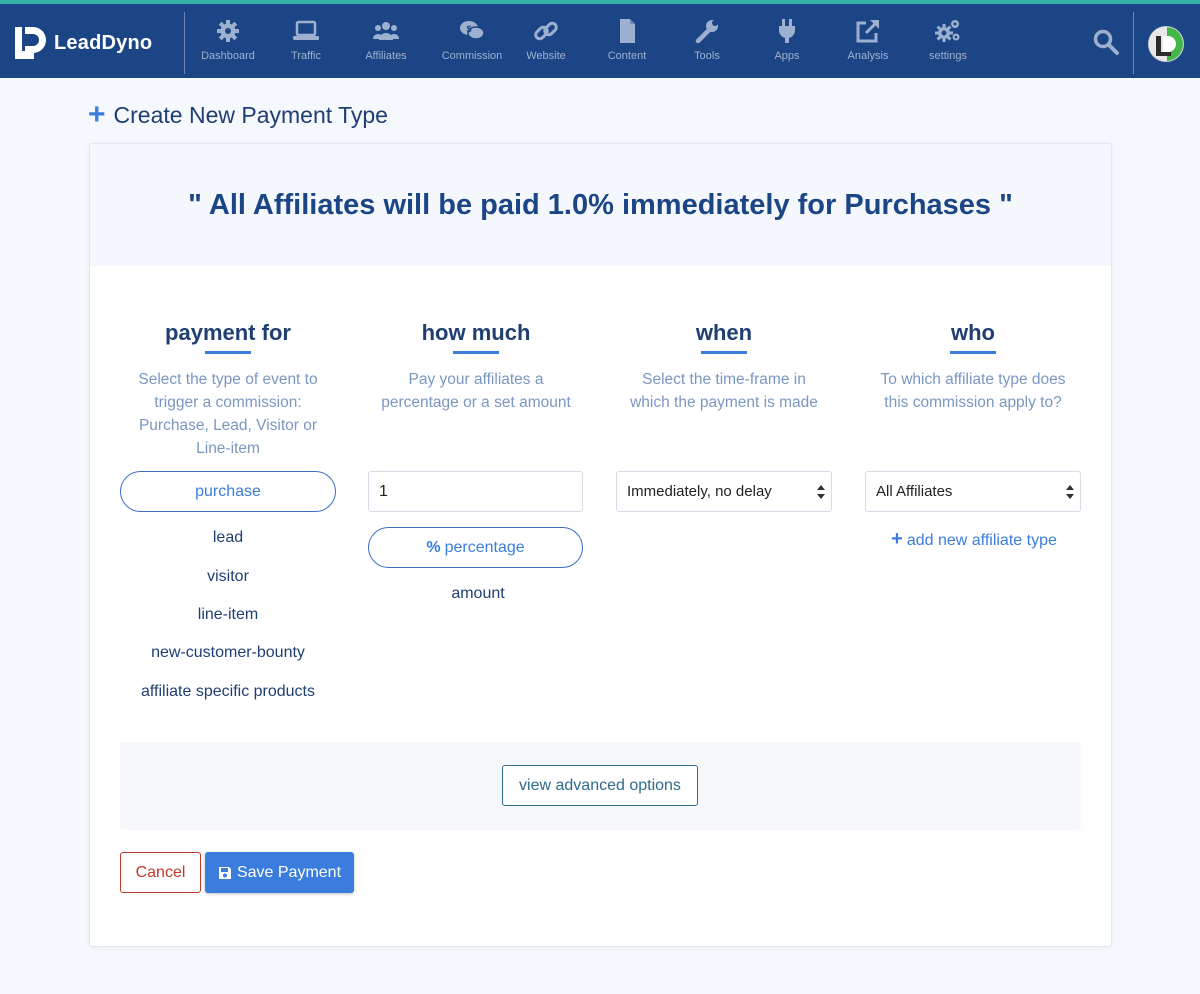  I want to click on nav-item-affiliates: Affiliates, so click(386, 44).